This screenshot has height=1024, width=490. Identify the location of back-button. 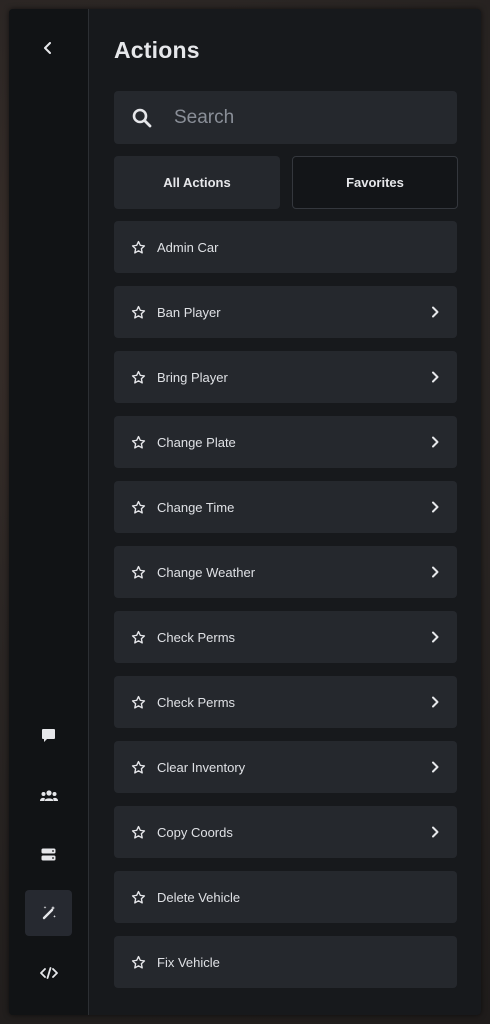
(48, 48).